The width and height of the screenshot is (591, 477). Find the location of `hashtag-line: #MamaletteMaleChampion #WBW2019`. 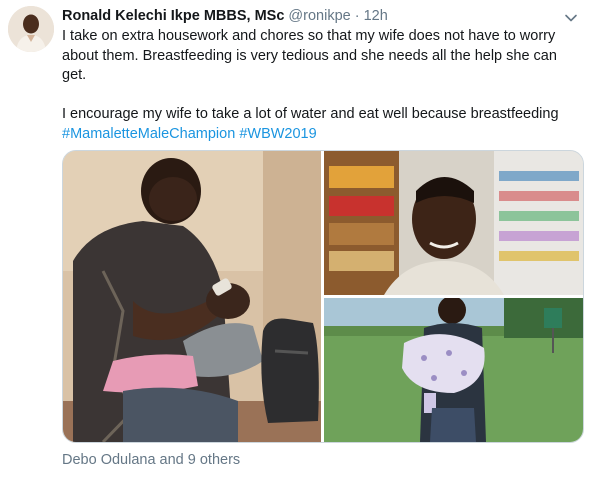

hashtag-line: #MamaletteMaleChampion #WBW2019 is located at coordinates (322, 135).